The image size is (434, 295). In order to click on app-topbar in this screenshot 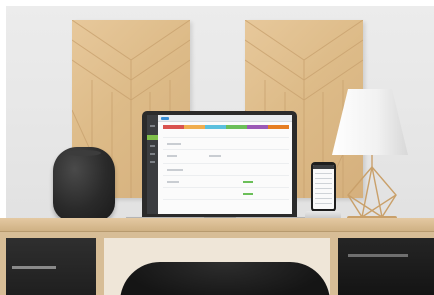, I will do `click(225, 118)`.